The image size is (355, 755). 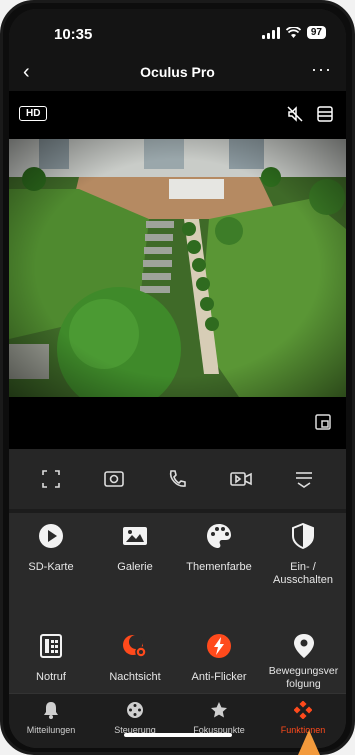 I want to click on function-power: Ein- / Ausschalten, so click(x=303, y=554).